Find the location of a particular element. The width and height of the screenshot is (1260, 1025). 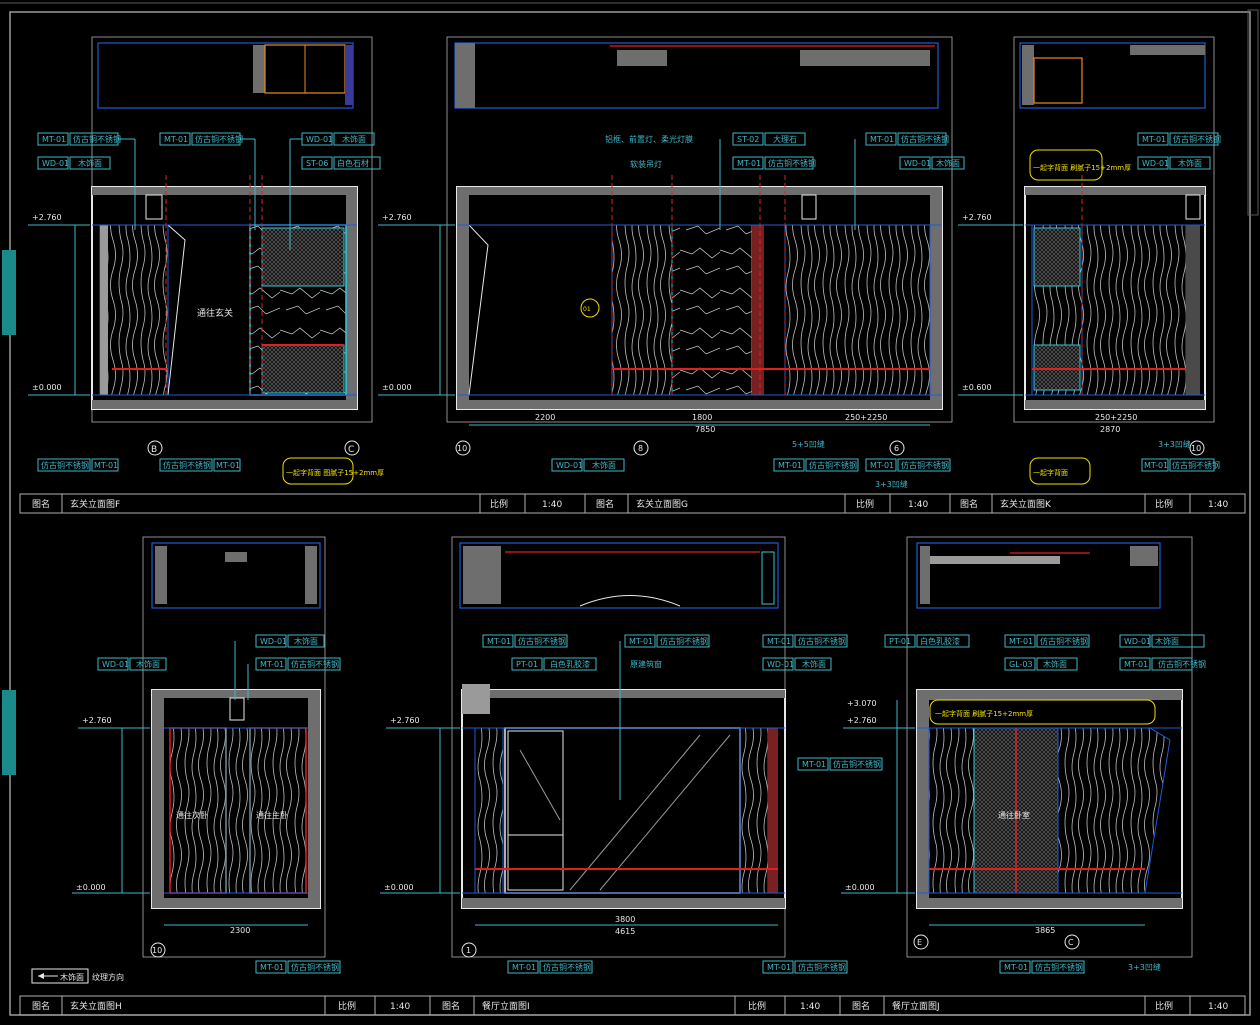

svg-text: 5+5凹缝 is located at coordinates (808, 444).